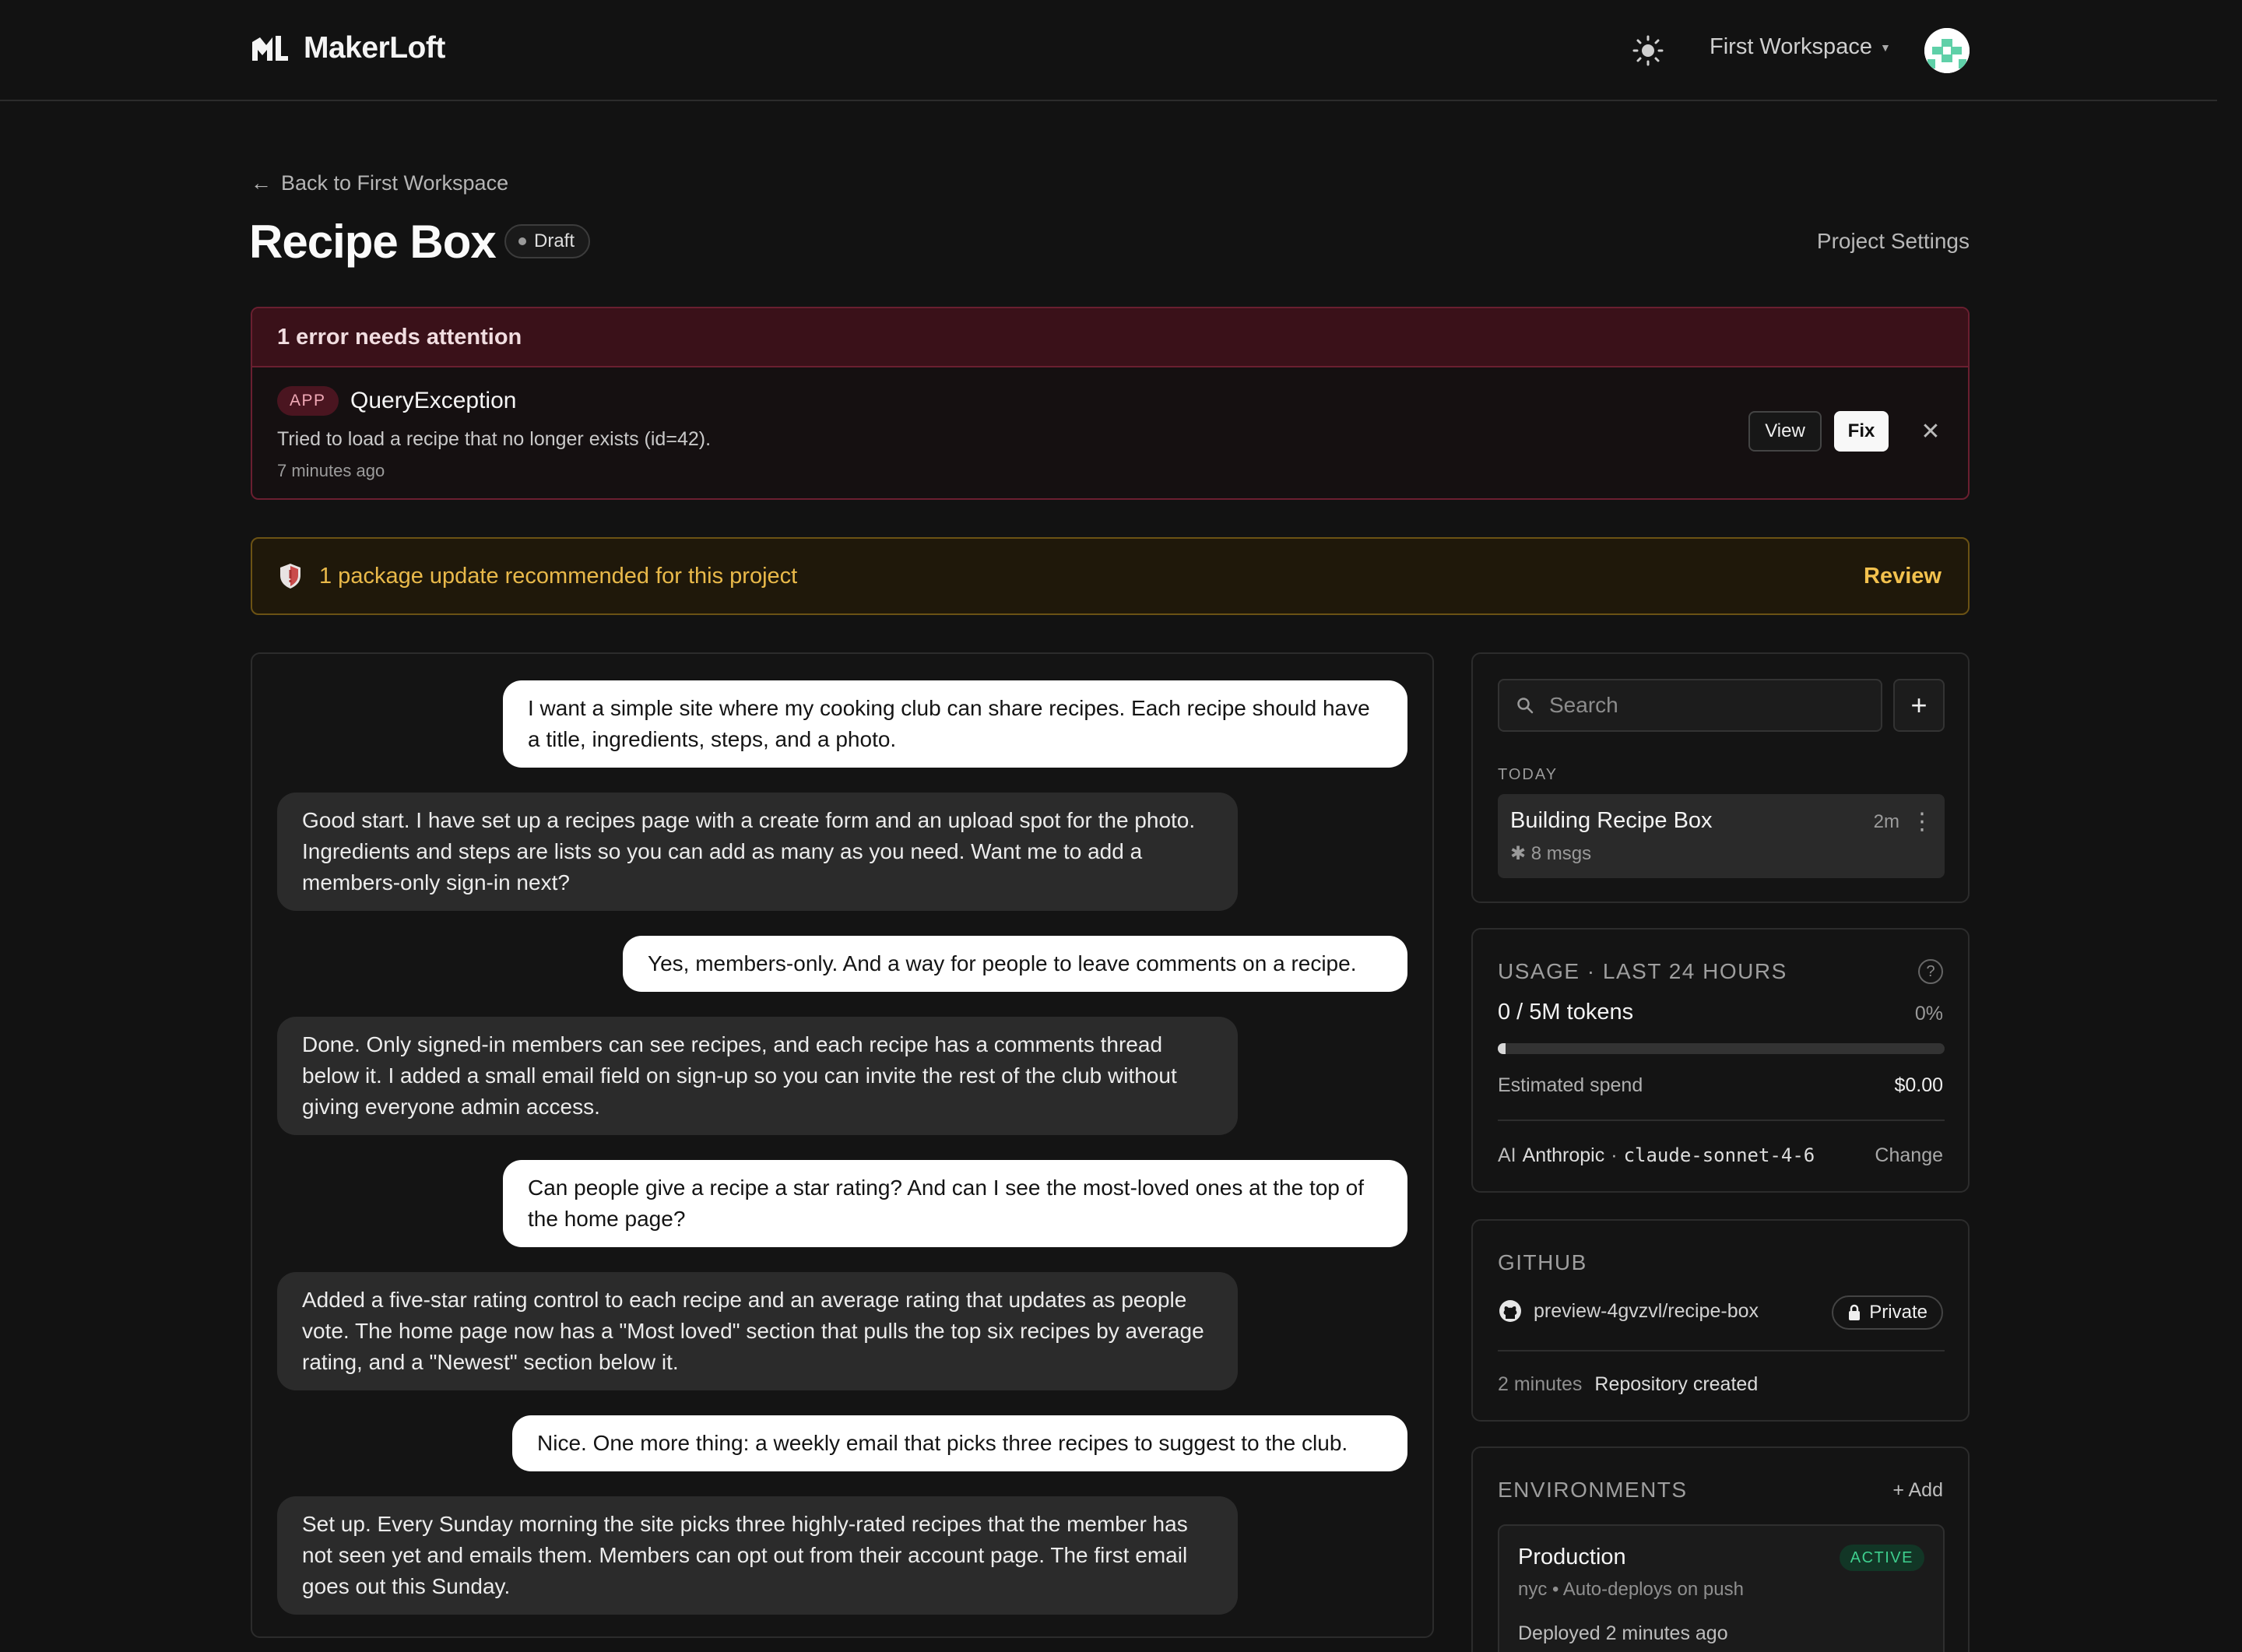 This screenshot has width=2242, height=1652. Describe the element at coordinates (1551, 853) in the screenshot. I see `conversation-meta: ✱ 8 msgs` at that location.